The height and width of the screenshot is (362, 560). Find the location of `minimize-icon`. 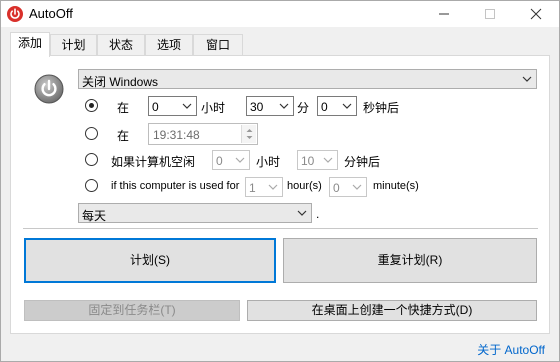

minimize-icon is located at coordinates (444, 14).